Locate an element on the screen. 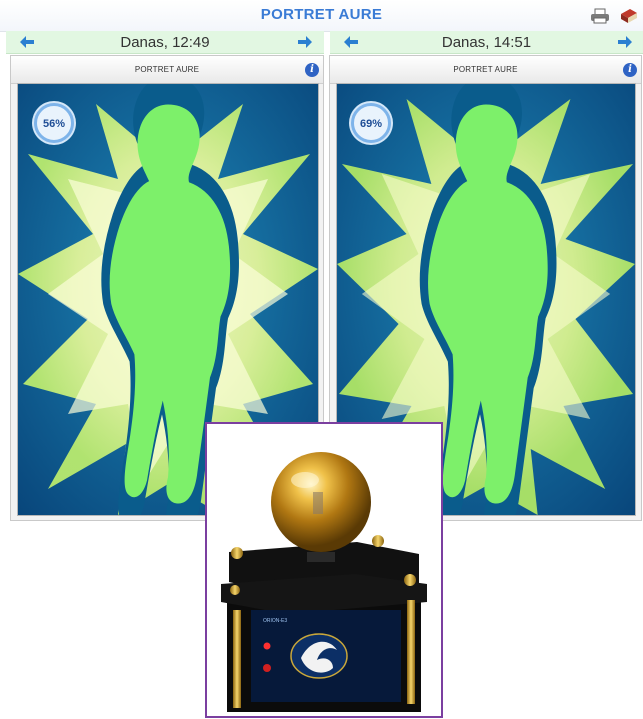  top-bar: PORTRET AURE is located at coordinates (321, 16).